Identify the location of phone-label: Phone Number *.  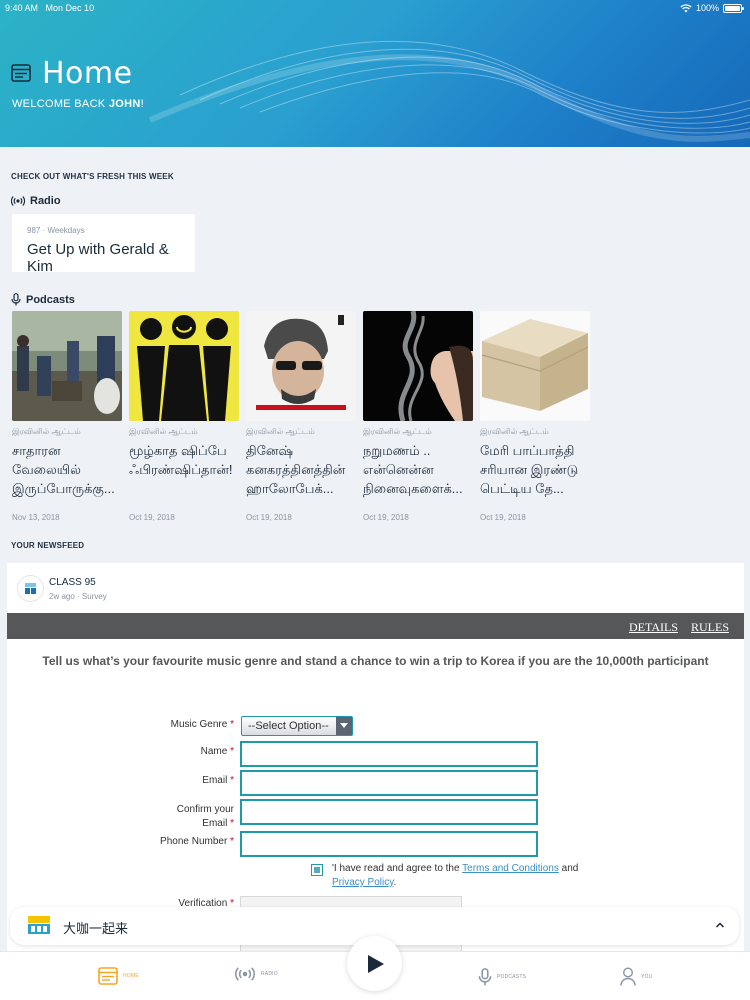
(197, 842).